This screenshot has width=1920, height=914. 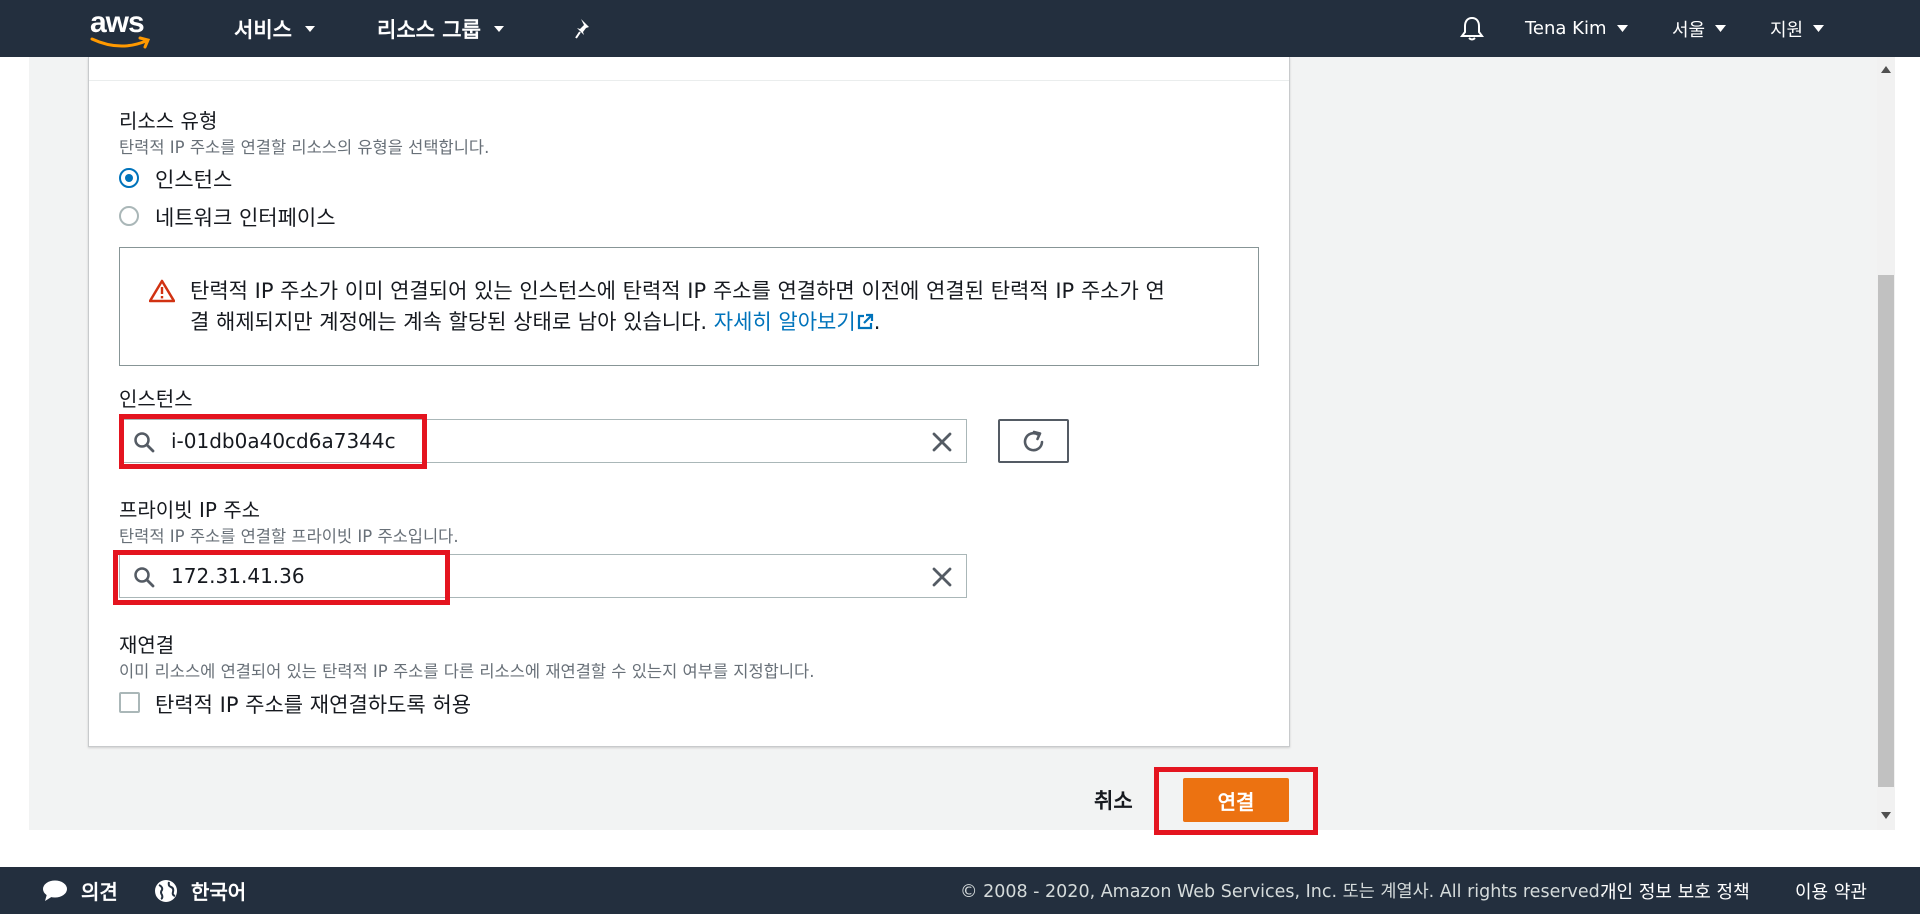 I want to click on pin-icon, so click(x=582, y=28).